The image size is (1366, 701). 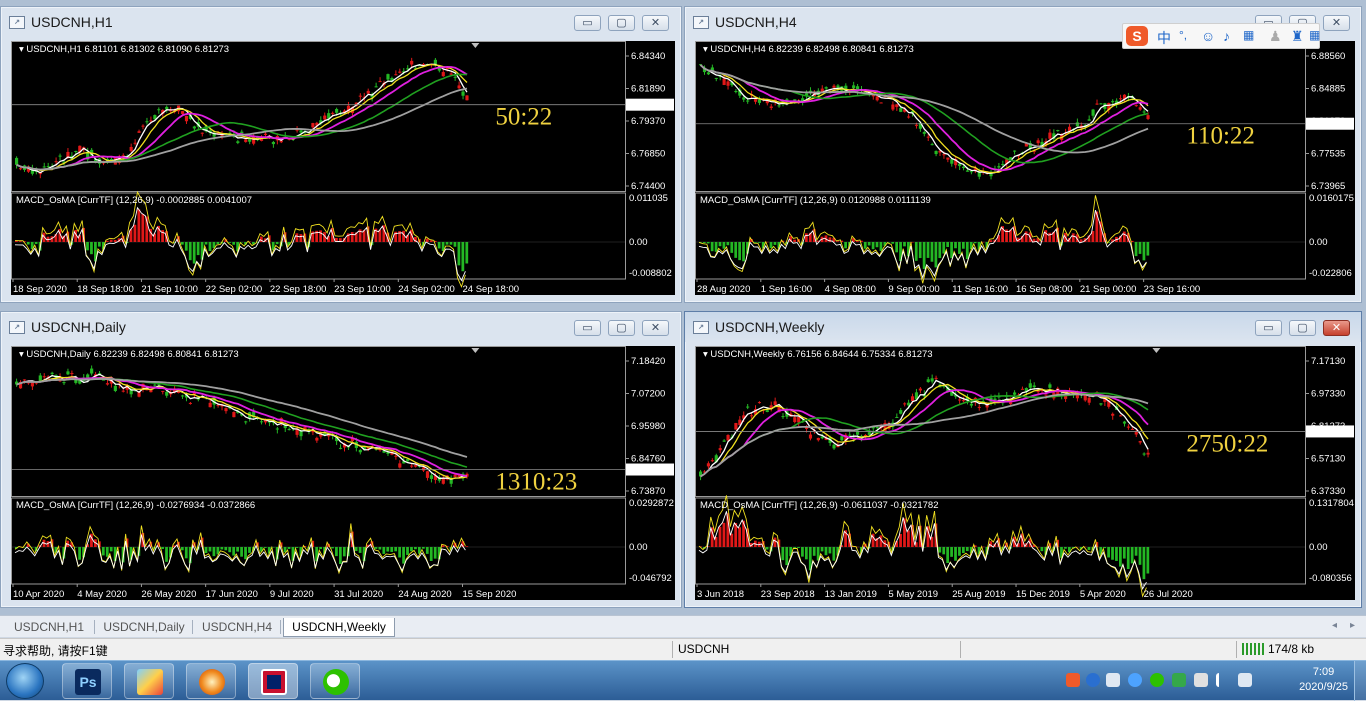 I want to click on toolbox-icon: ▦, so click(x=1314, y=35).